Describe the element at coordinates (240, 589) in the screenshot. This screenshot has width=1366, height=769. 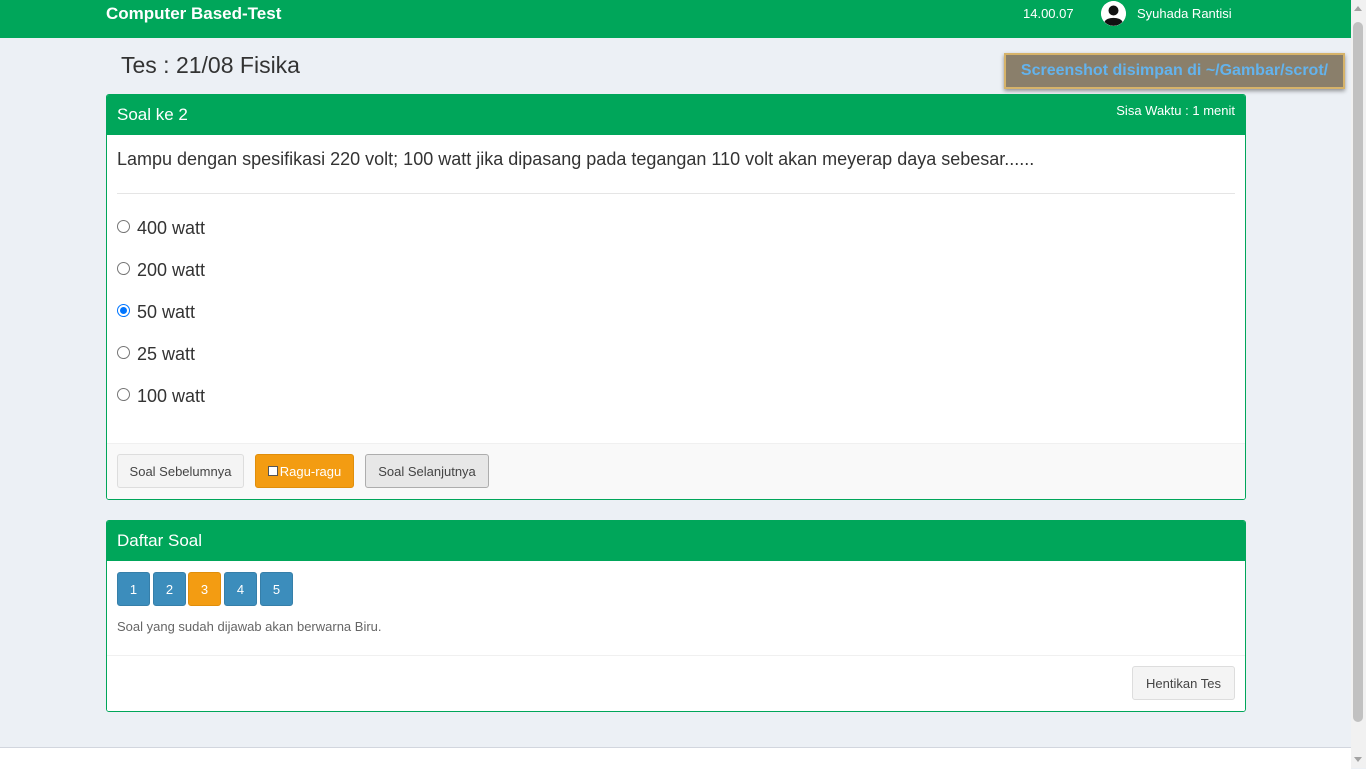
I see `question-number-button: 4` at that location.